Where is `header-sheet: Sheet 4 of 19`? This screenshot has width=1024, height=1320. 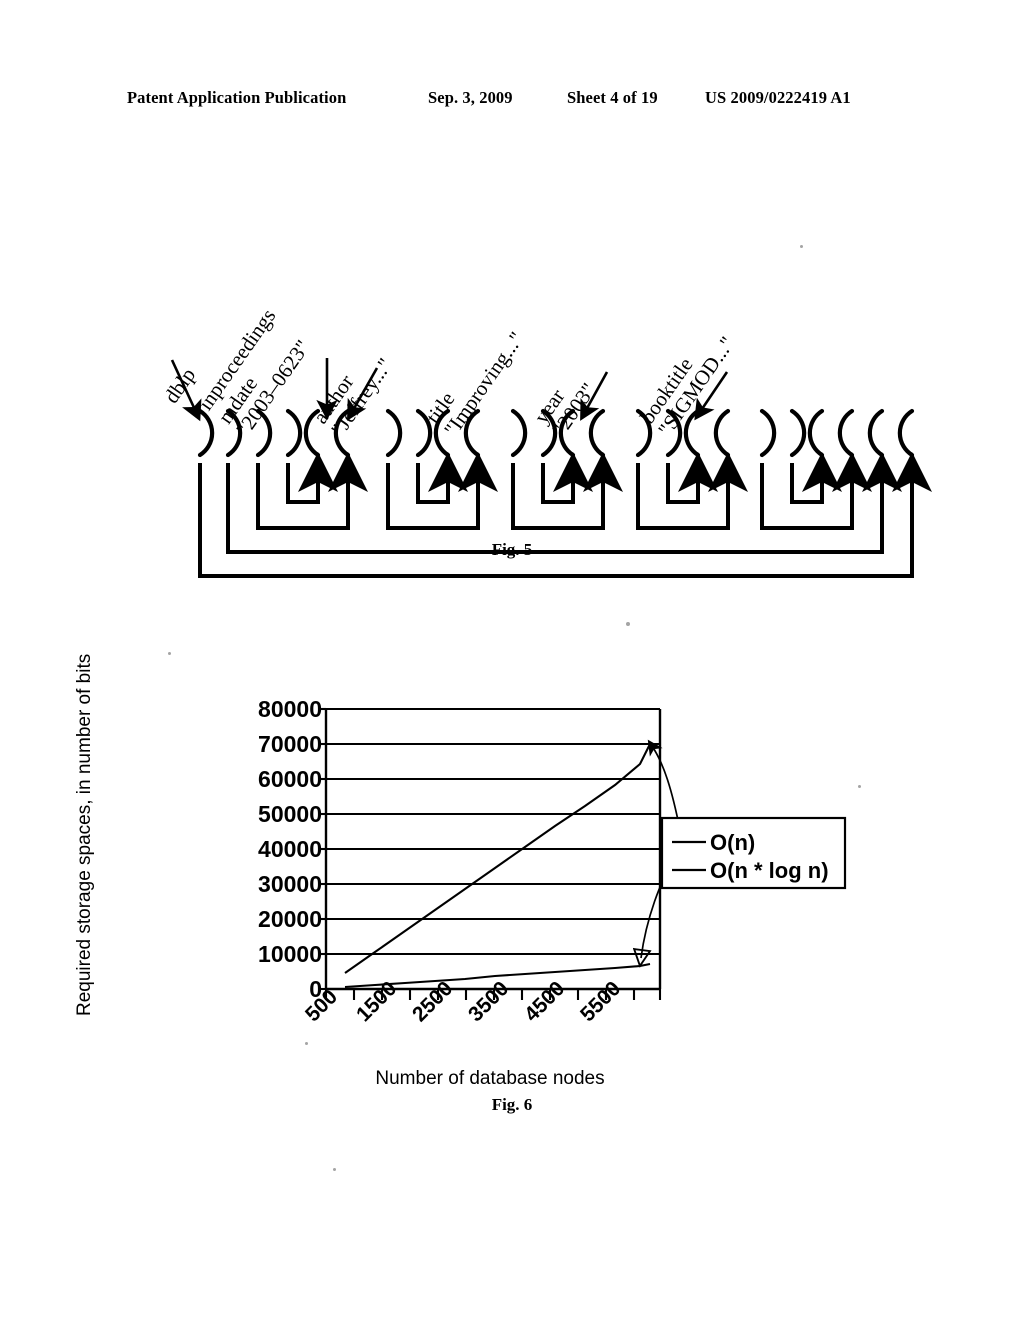 header-sheet: Sheet 4 of 19 is located at coordinates (612, 97).